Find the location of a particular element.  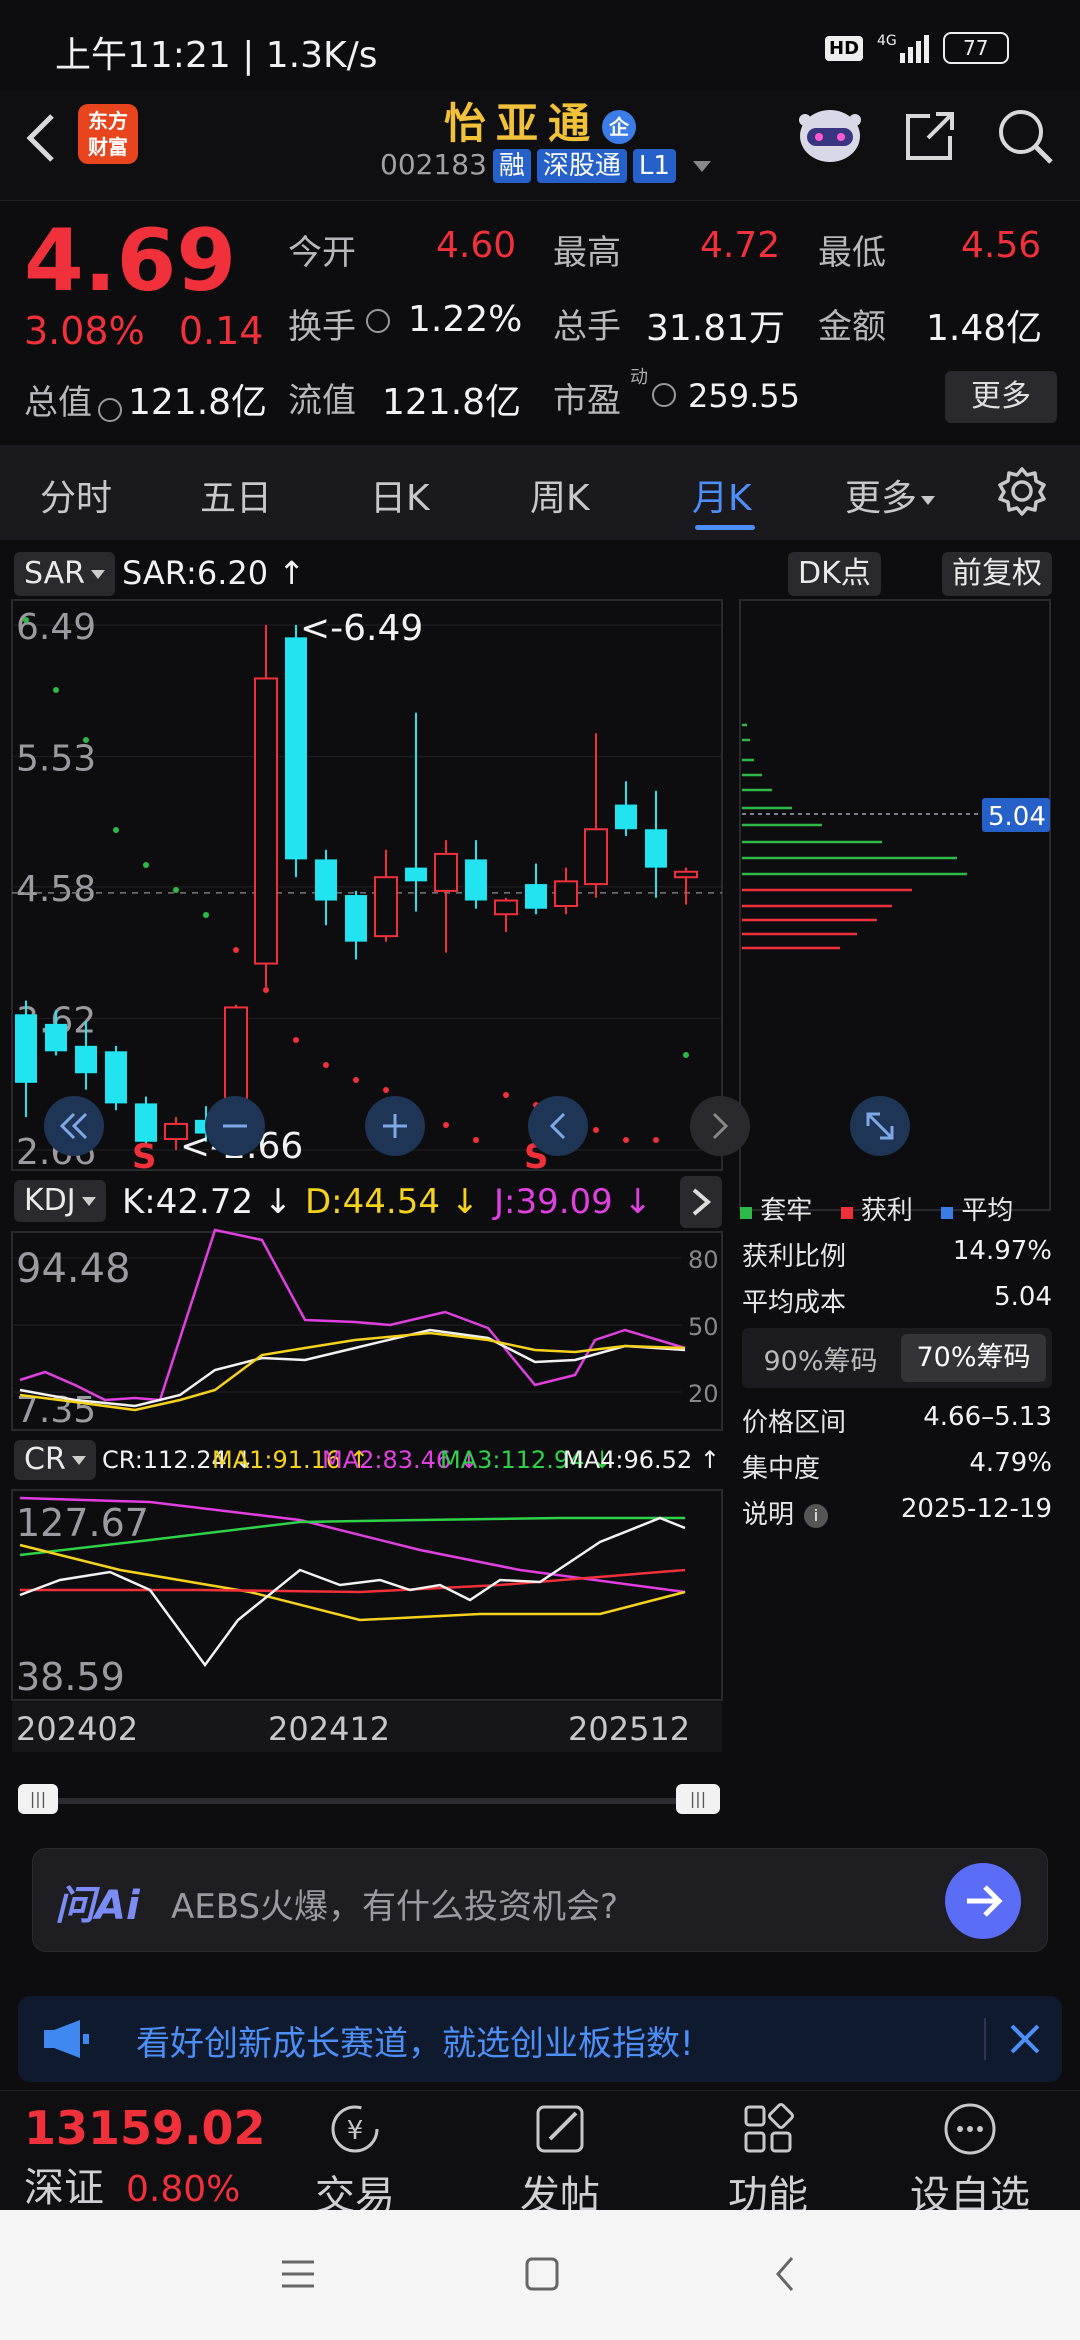

tab-chip-70: 70%筹码 is located at coordinates (973, 1358).